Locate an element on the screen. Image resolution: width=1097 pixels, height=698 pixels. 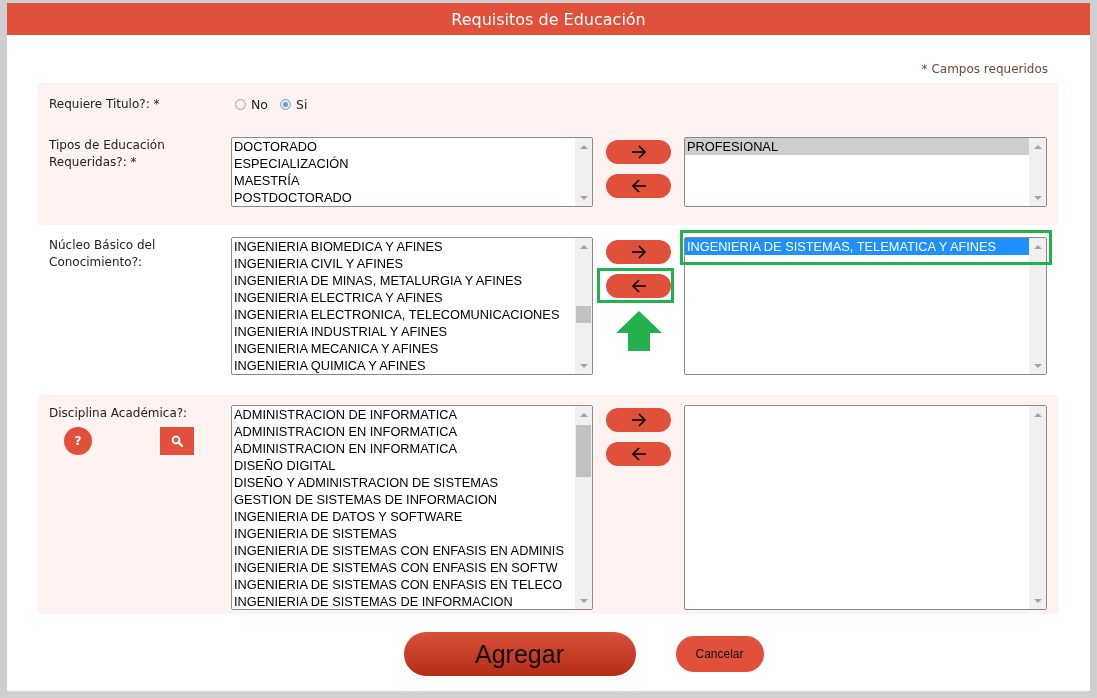
cancel-button: Cancelar is located at coordinates (719, 654).